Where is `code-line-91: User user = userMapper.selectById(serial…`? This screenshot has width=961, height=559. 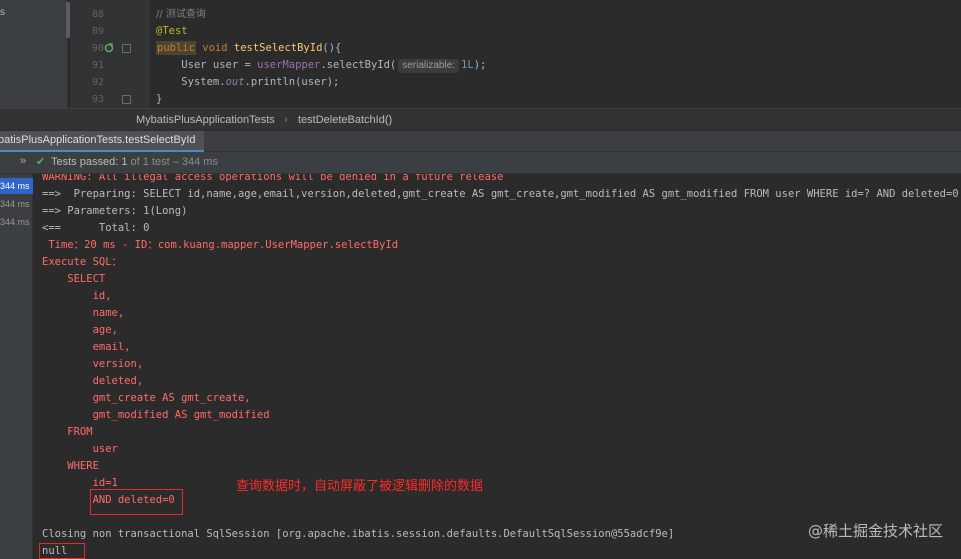 code-line-91: User user = userMapper.selectById(serial… is located at coordinates (321, 65).